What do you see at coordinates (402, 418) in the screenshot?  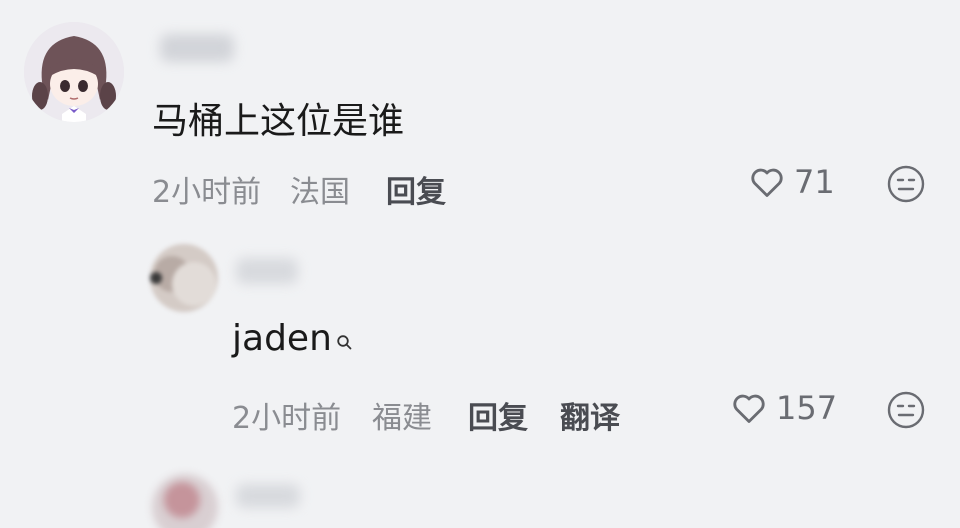 I see `reply-location: 福建` at bounding box center [402, 418].